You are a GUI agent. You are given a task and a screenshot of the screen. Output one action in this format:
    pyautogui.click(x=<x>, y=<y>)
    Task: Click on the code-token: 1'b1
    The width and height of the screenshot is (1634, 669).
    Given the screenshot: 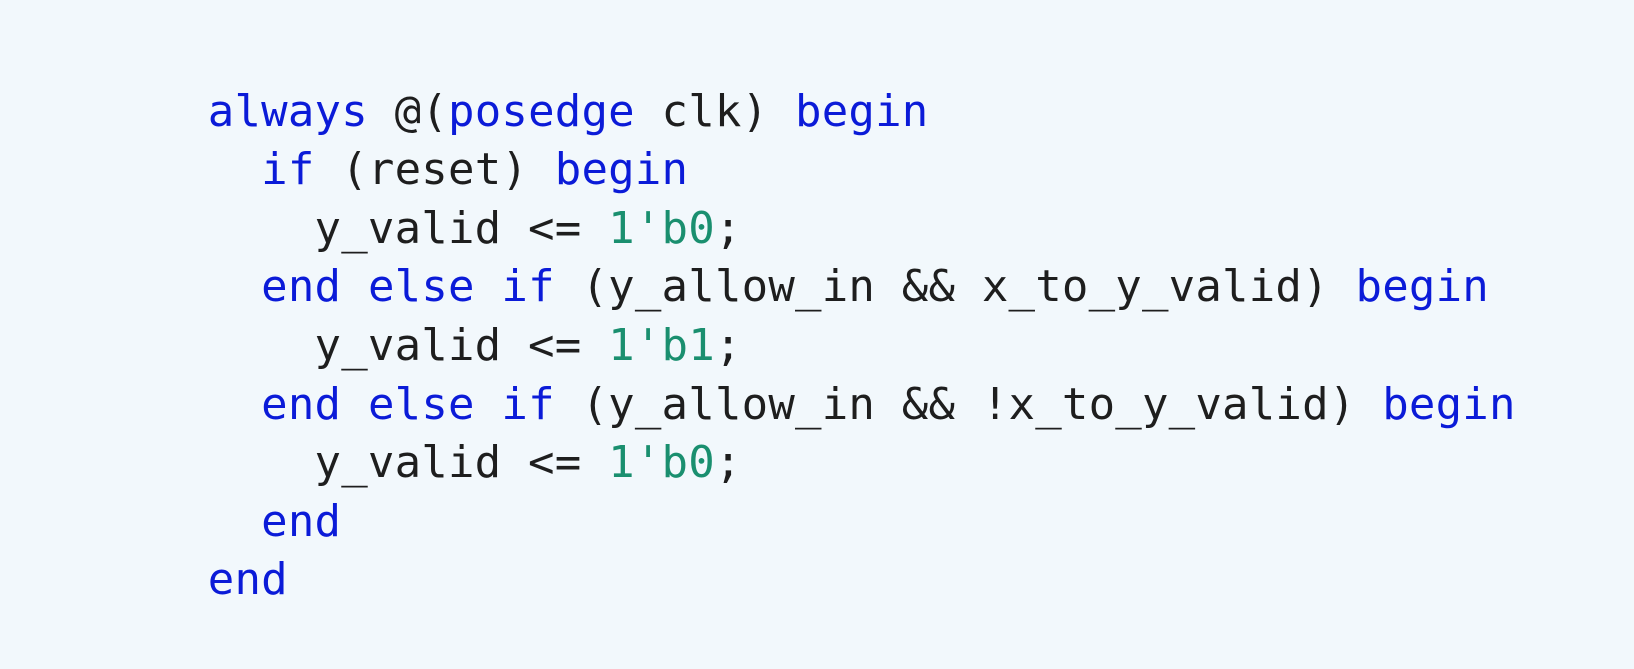 What is the action you would take?
    pyautogui.click(x=661, y=345)
    